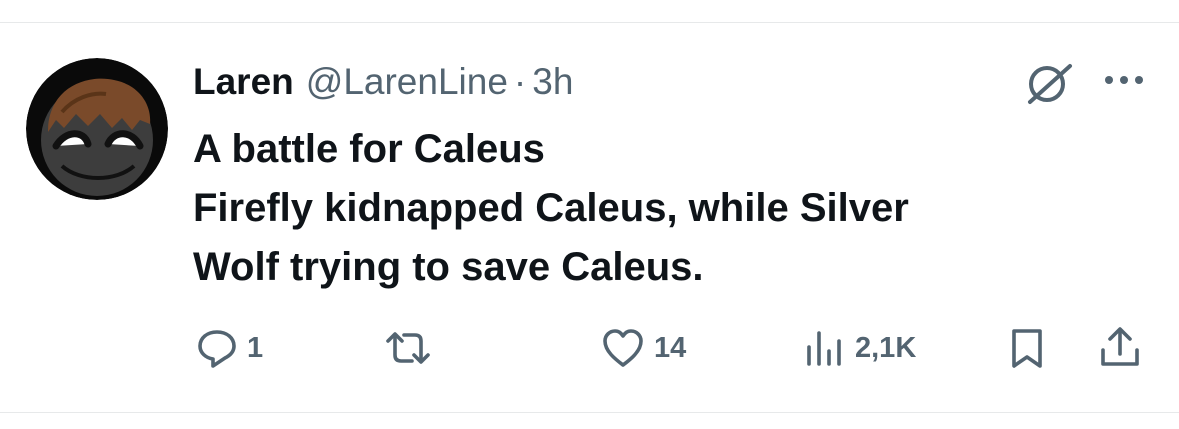 This screenshot has height=429, width=1179. Describe the element at coordinates (407, 82) in the screenshot. I see `author-handle: @LarenLine` at that location.